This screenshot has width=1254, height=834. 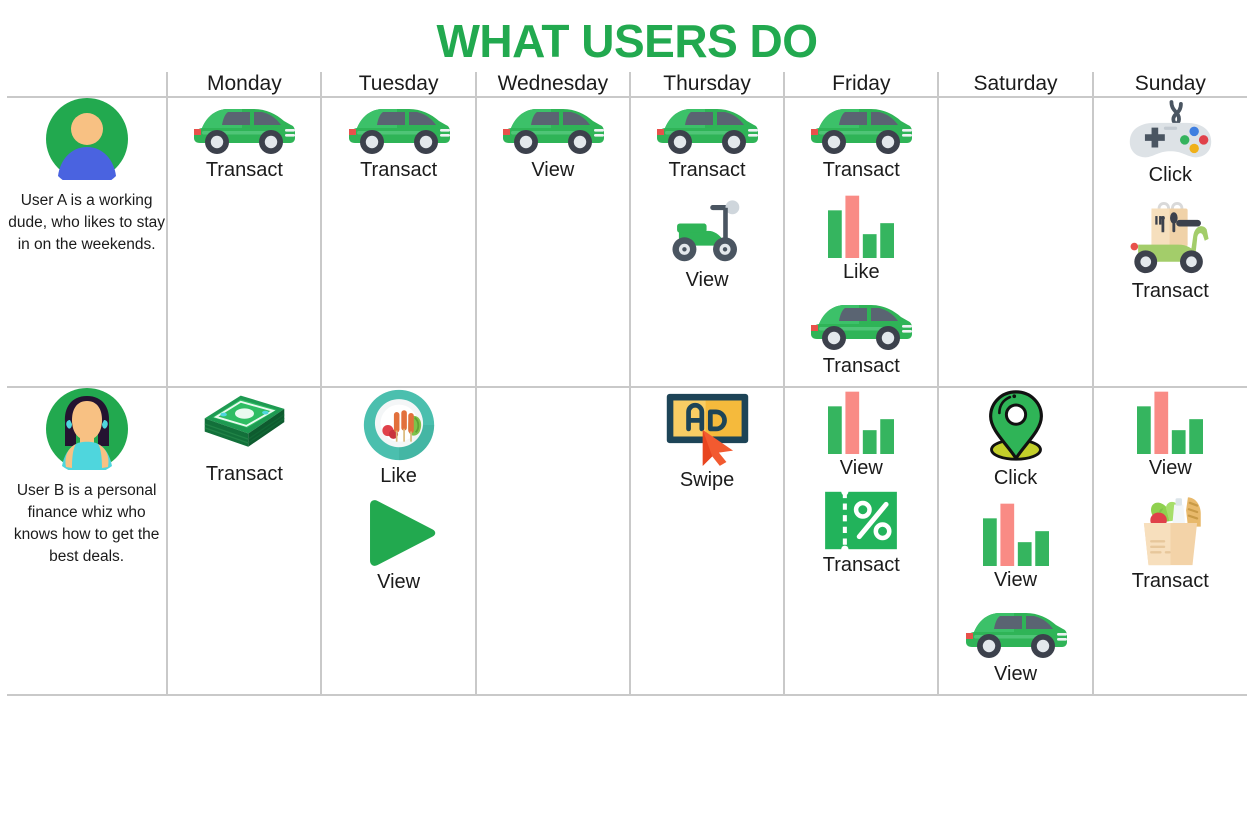 I want to click on activity-cell-thursday: Transact View, so click(x=706, y=242).